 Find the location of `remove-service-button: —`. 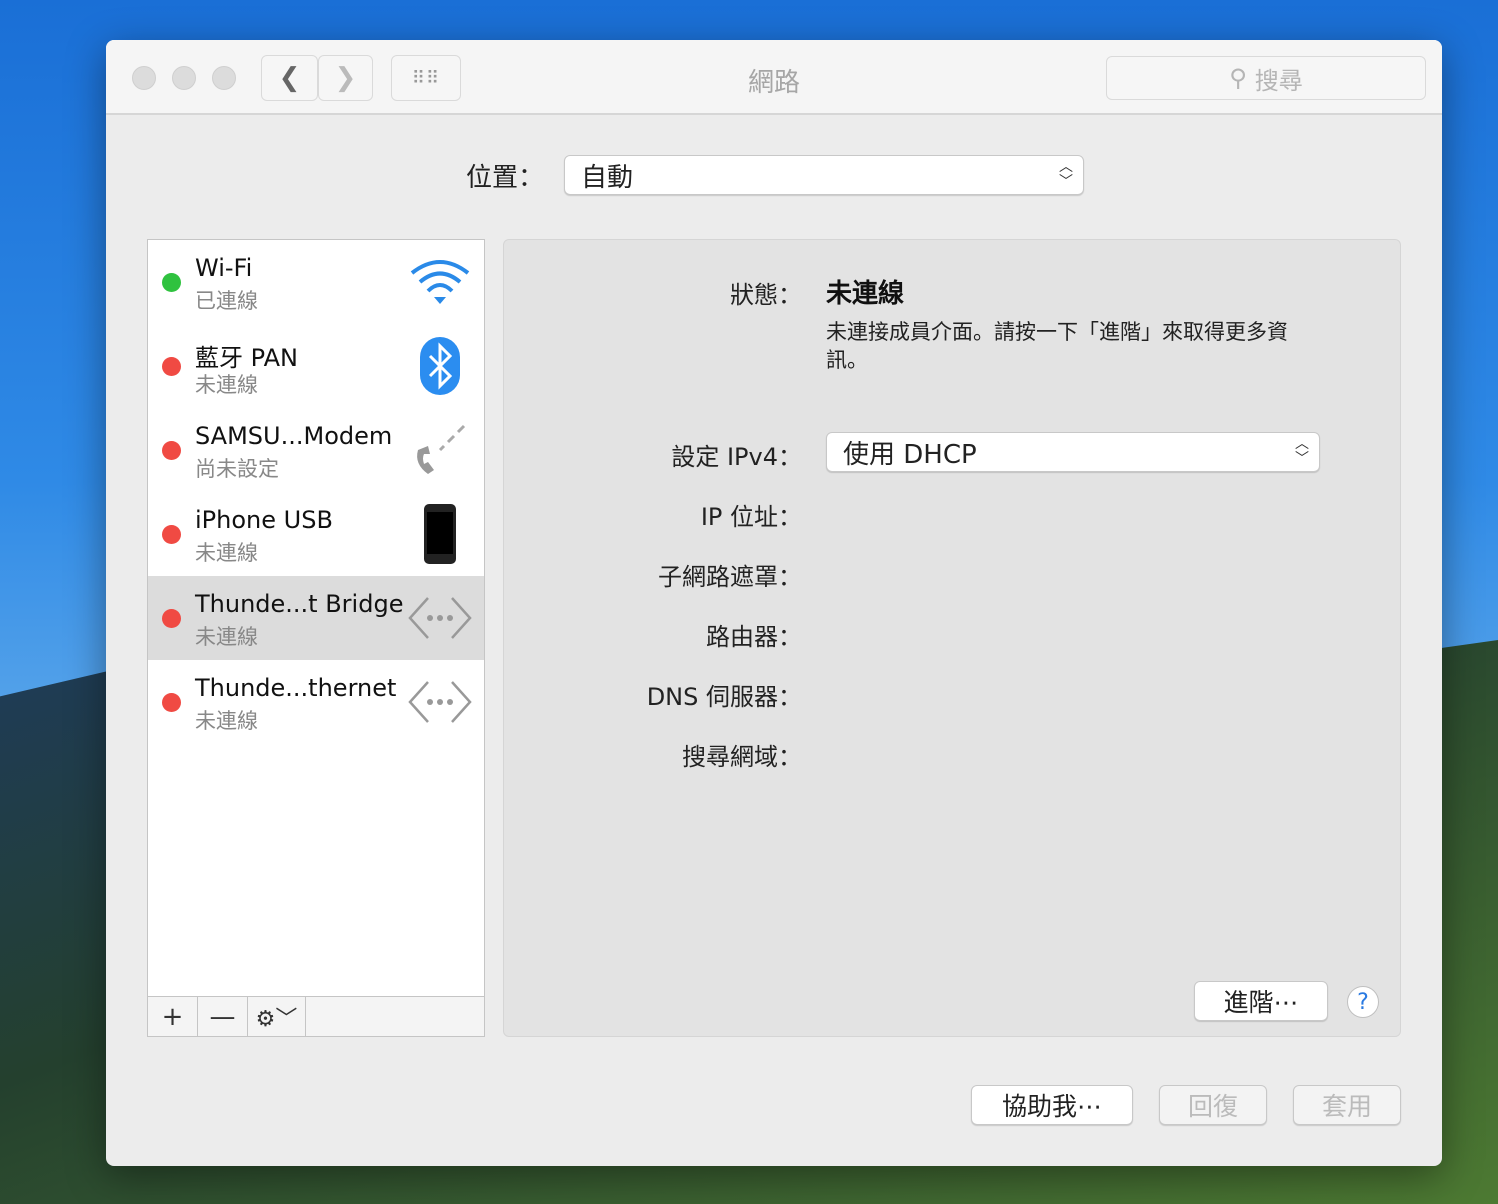

remove-service-button: — is located at coordinates (223, 1016).